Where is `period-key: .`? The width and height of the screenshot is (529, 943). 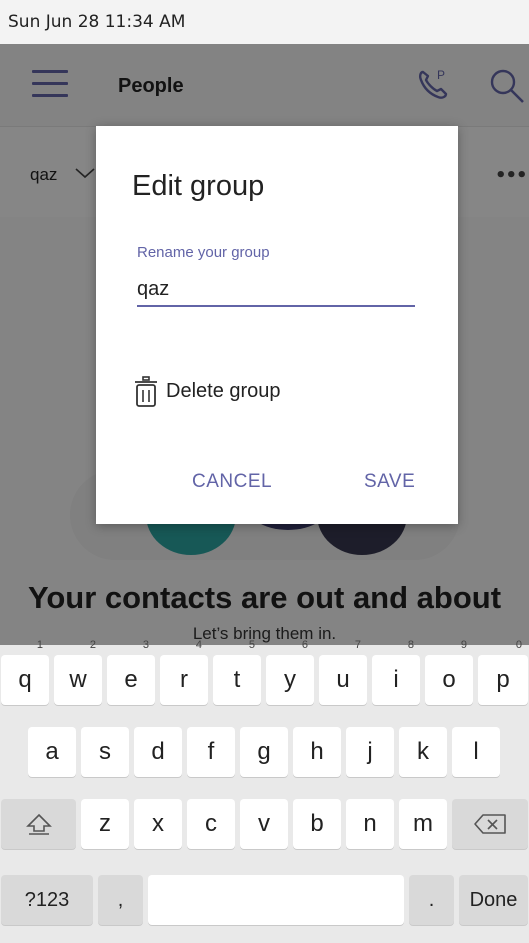 period-key: . is located at coordinates (431, 900).